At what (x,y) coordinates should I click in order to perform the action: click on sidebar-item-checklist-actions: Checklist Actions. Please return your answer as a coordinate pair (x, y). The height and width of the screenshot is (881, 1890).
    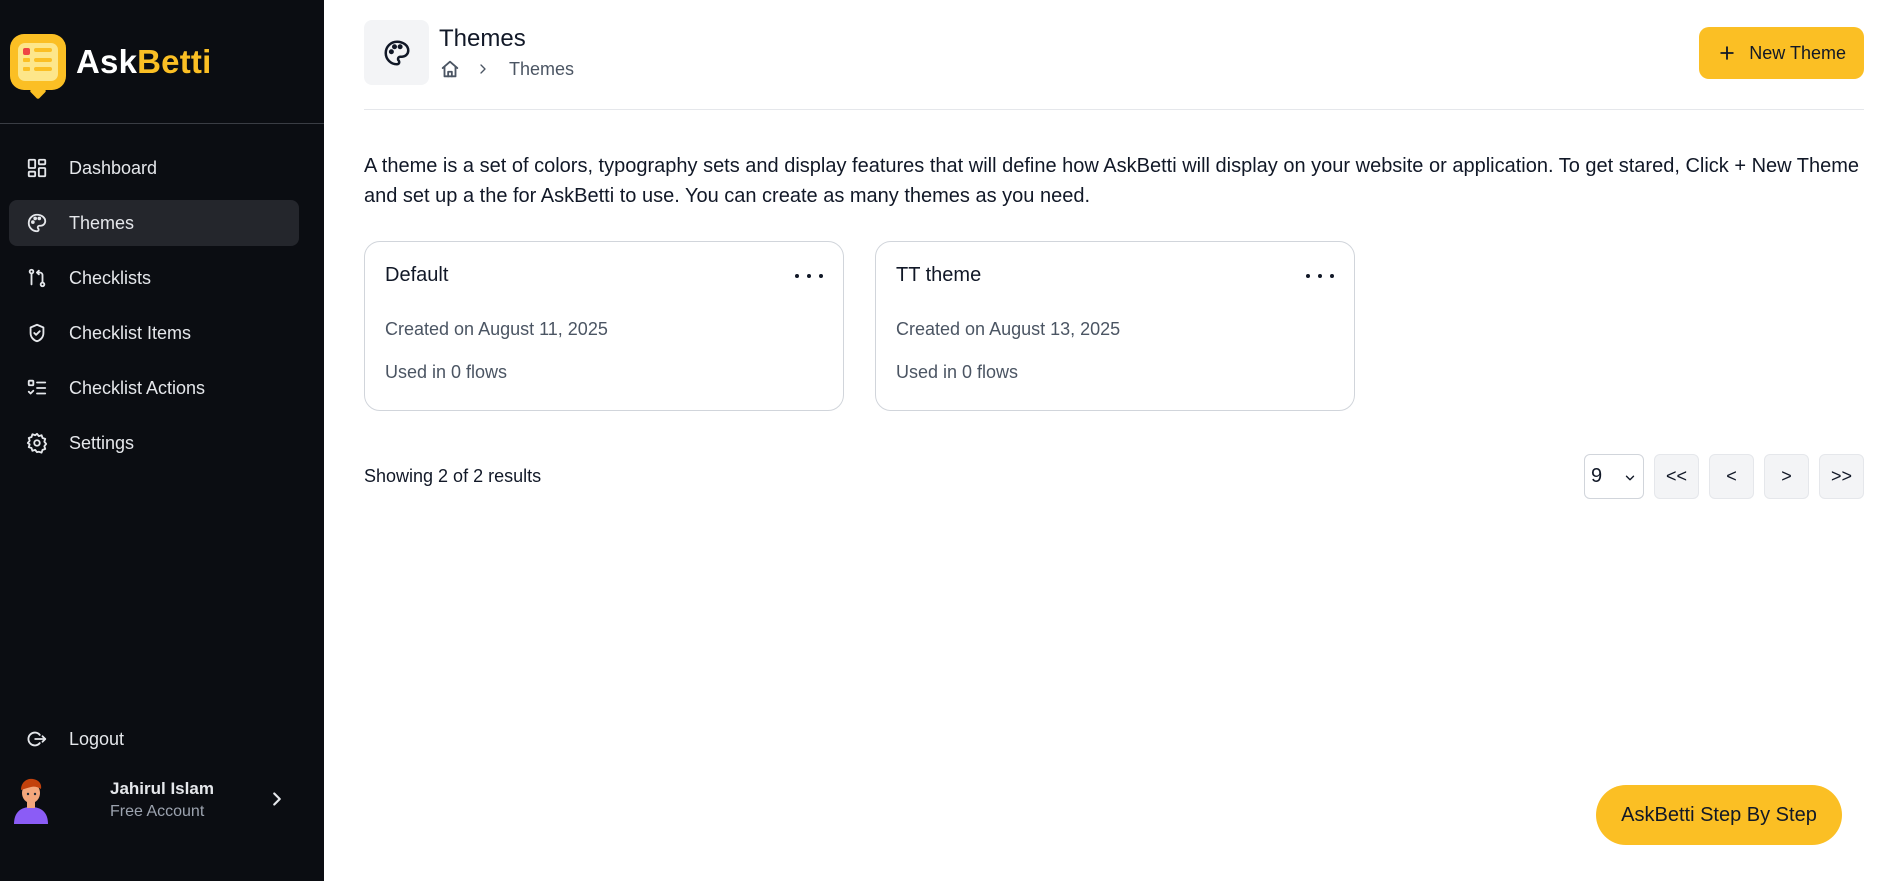
    Looking at the image, I should click on (154, 388).